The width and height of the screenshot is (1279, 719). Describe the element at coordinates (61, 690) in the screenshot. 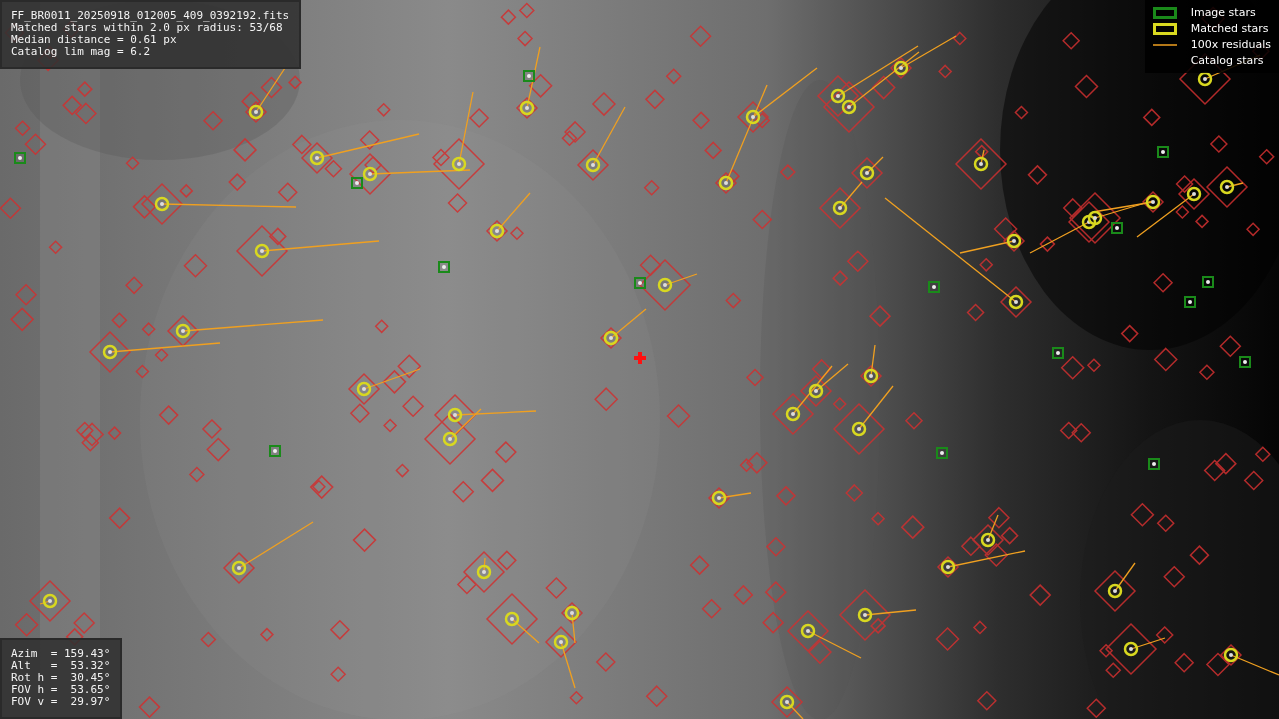

I see `info-line: FOV h = 53.65°` at that location.